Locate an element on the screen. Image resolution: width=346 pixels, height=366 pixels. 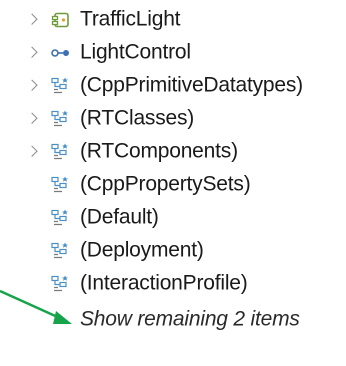
tree-item-label: (InteractionProfile) is located at coordinates (164, 283).